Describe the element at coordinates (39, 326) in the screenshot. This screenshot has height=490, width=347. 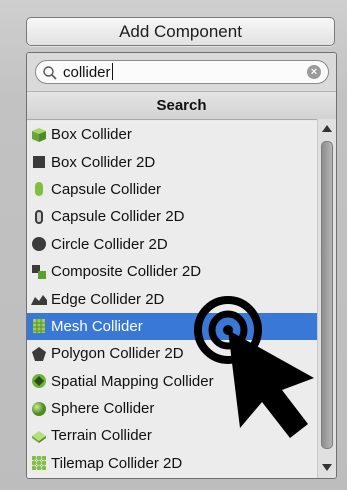
I see `mesh-collider-icon` at that location.